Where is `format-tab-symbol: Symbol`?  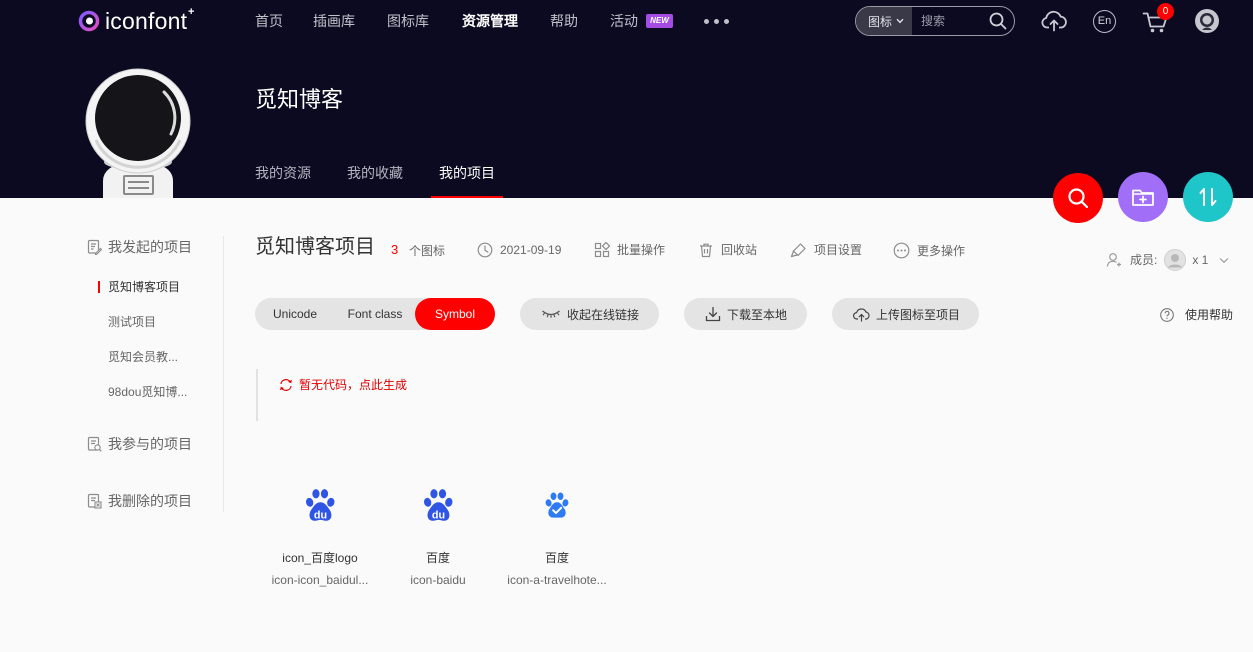
format-tab-symbol: Symbol is located at coordinates (455, 314).